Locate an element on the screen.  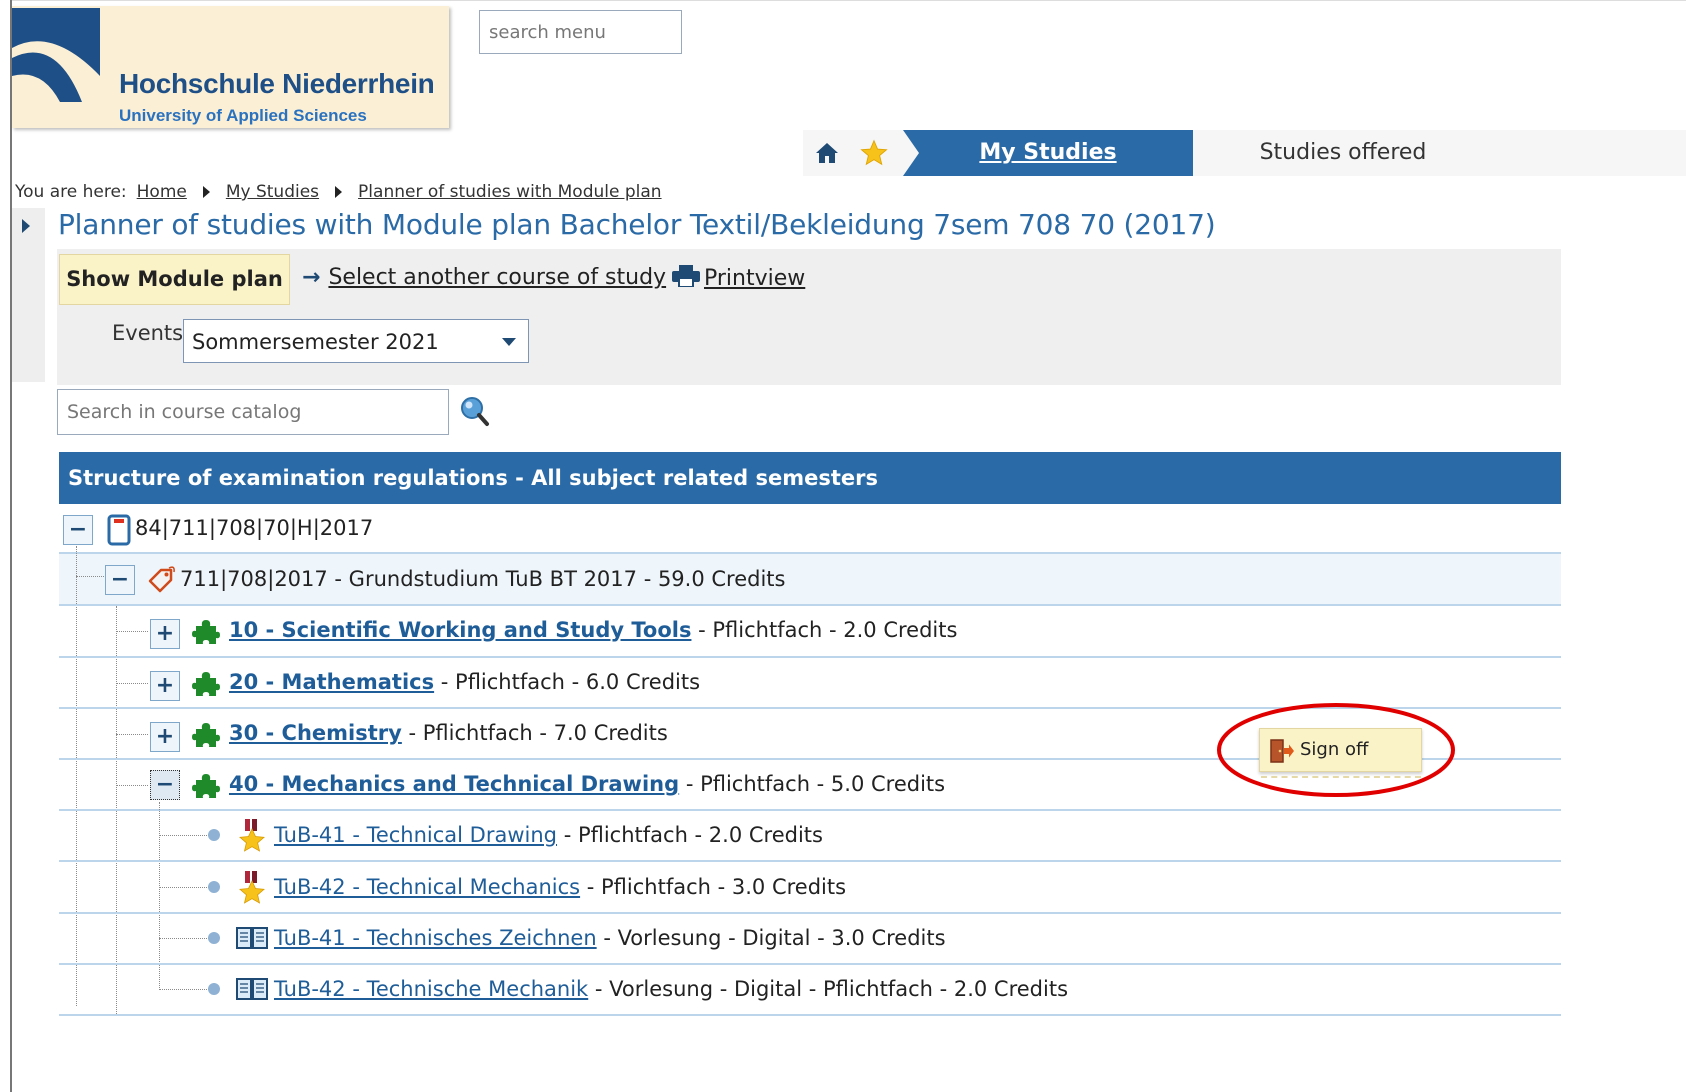
show-module-plan-button: Show Module plan is located at coordinates (174, 279).